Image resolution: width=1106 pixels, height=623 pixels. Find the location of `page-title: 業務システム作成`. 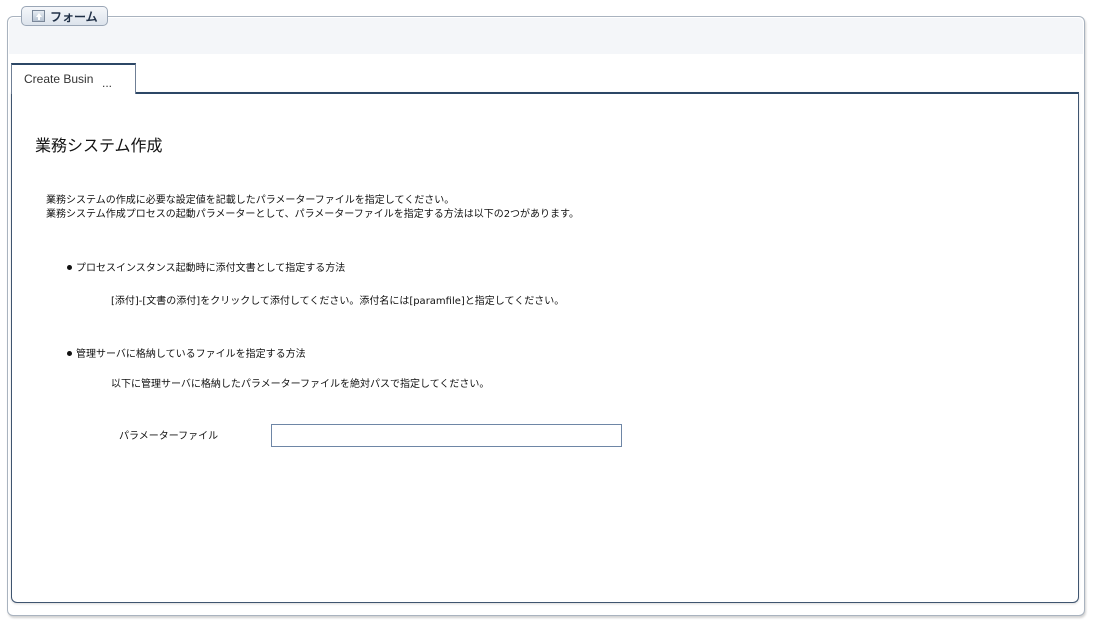

page-title: 業務システム作成 is located at coordinates (99, 145).